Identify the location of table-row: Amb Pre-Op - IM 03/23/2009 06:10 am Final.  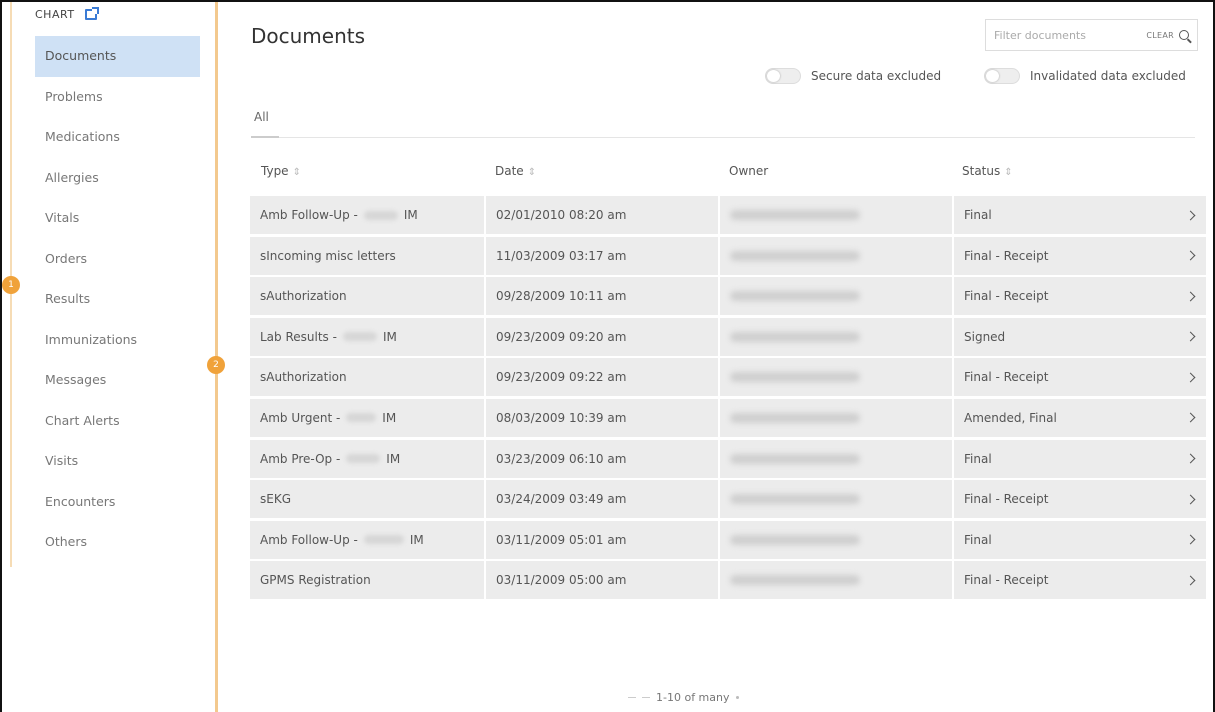
(728, 460).